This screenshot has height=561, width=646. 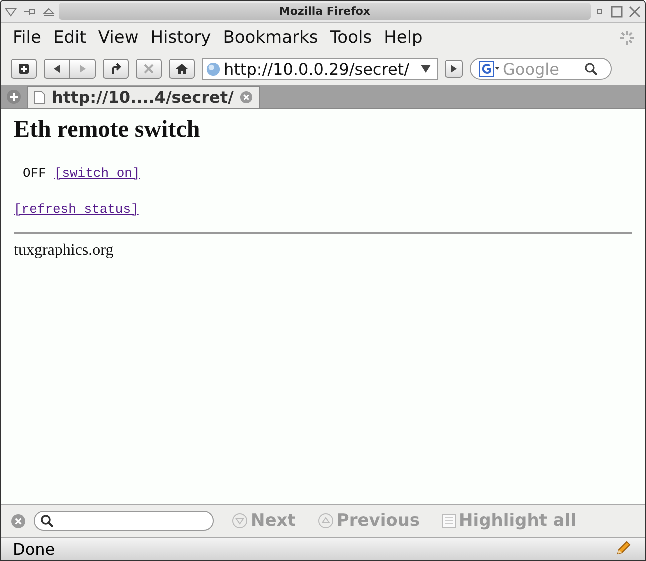 What do you see at coordinates (97, 173) in the screenshot?
I see `switch-on-link: [switch on]` at bounding box center [97, 173].